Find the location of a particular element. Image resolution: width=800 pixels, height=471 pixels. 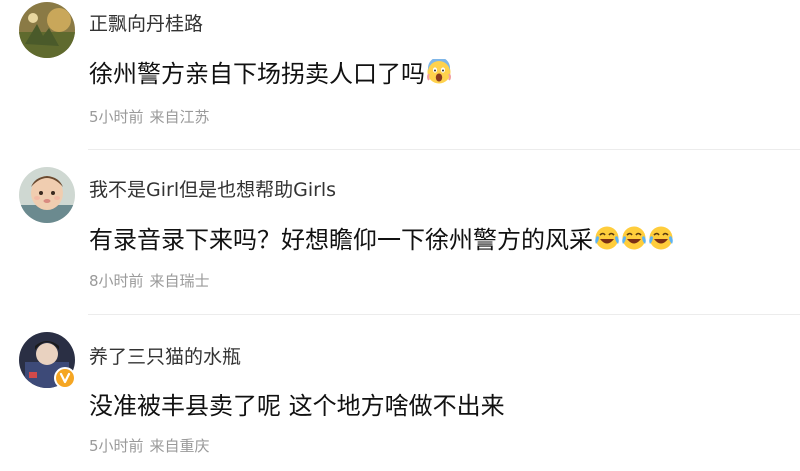

comment-meta: 5小时前 来自江苏 is located at coordinates (149, 116).